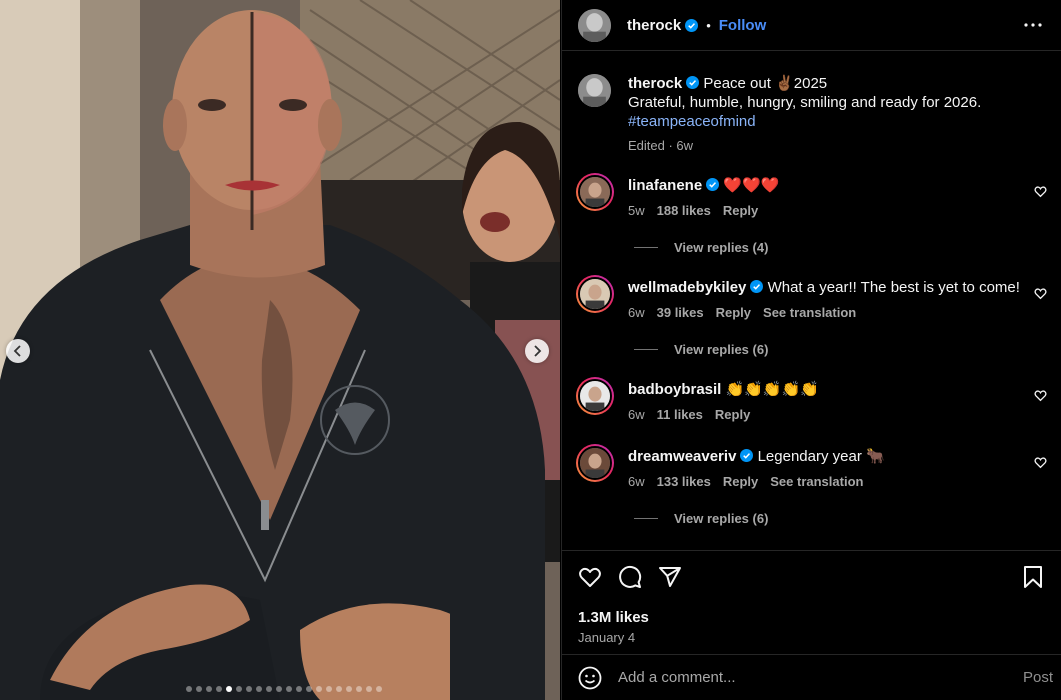  I want to click on comment-meta: 6w 133 likes Reply See translation, so click(836, 481).